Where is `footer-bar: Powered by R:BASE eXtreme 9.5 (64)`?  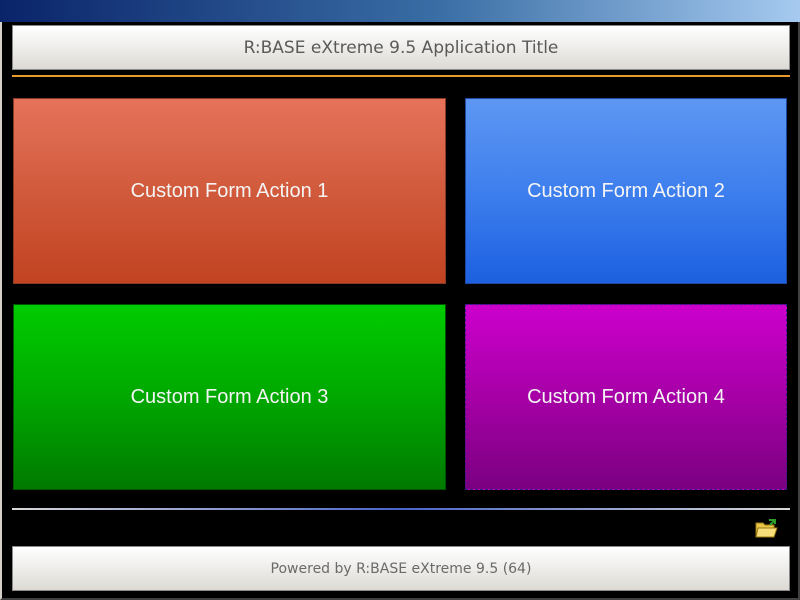
footer-bar: Powered by R:BASE eXtreme 9.5 (64) is located at coordinates (401, 568).